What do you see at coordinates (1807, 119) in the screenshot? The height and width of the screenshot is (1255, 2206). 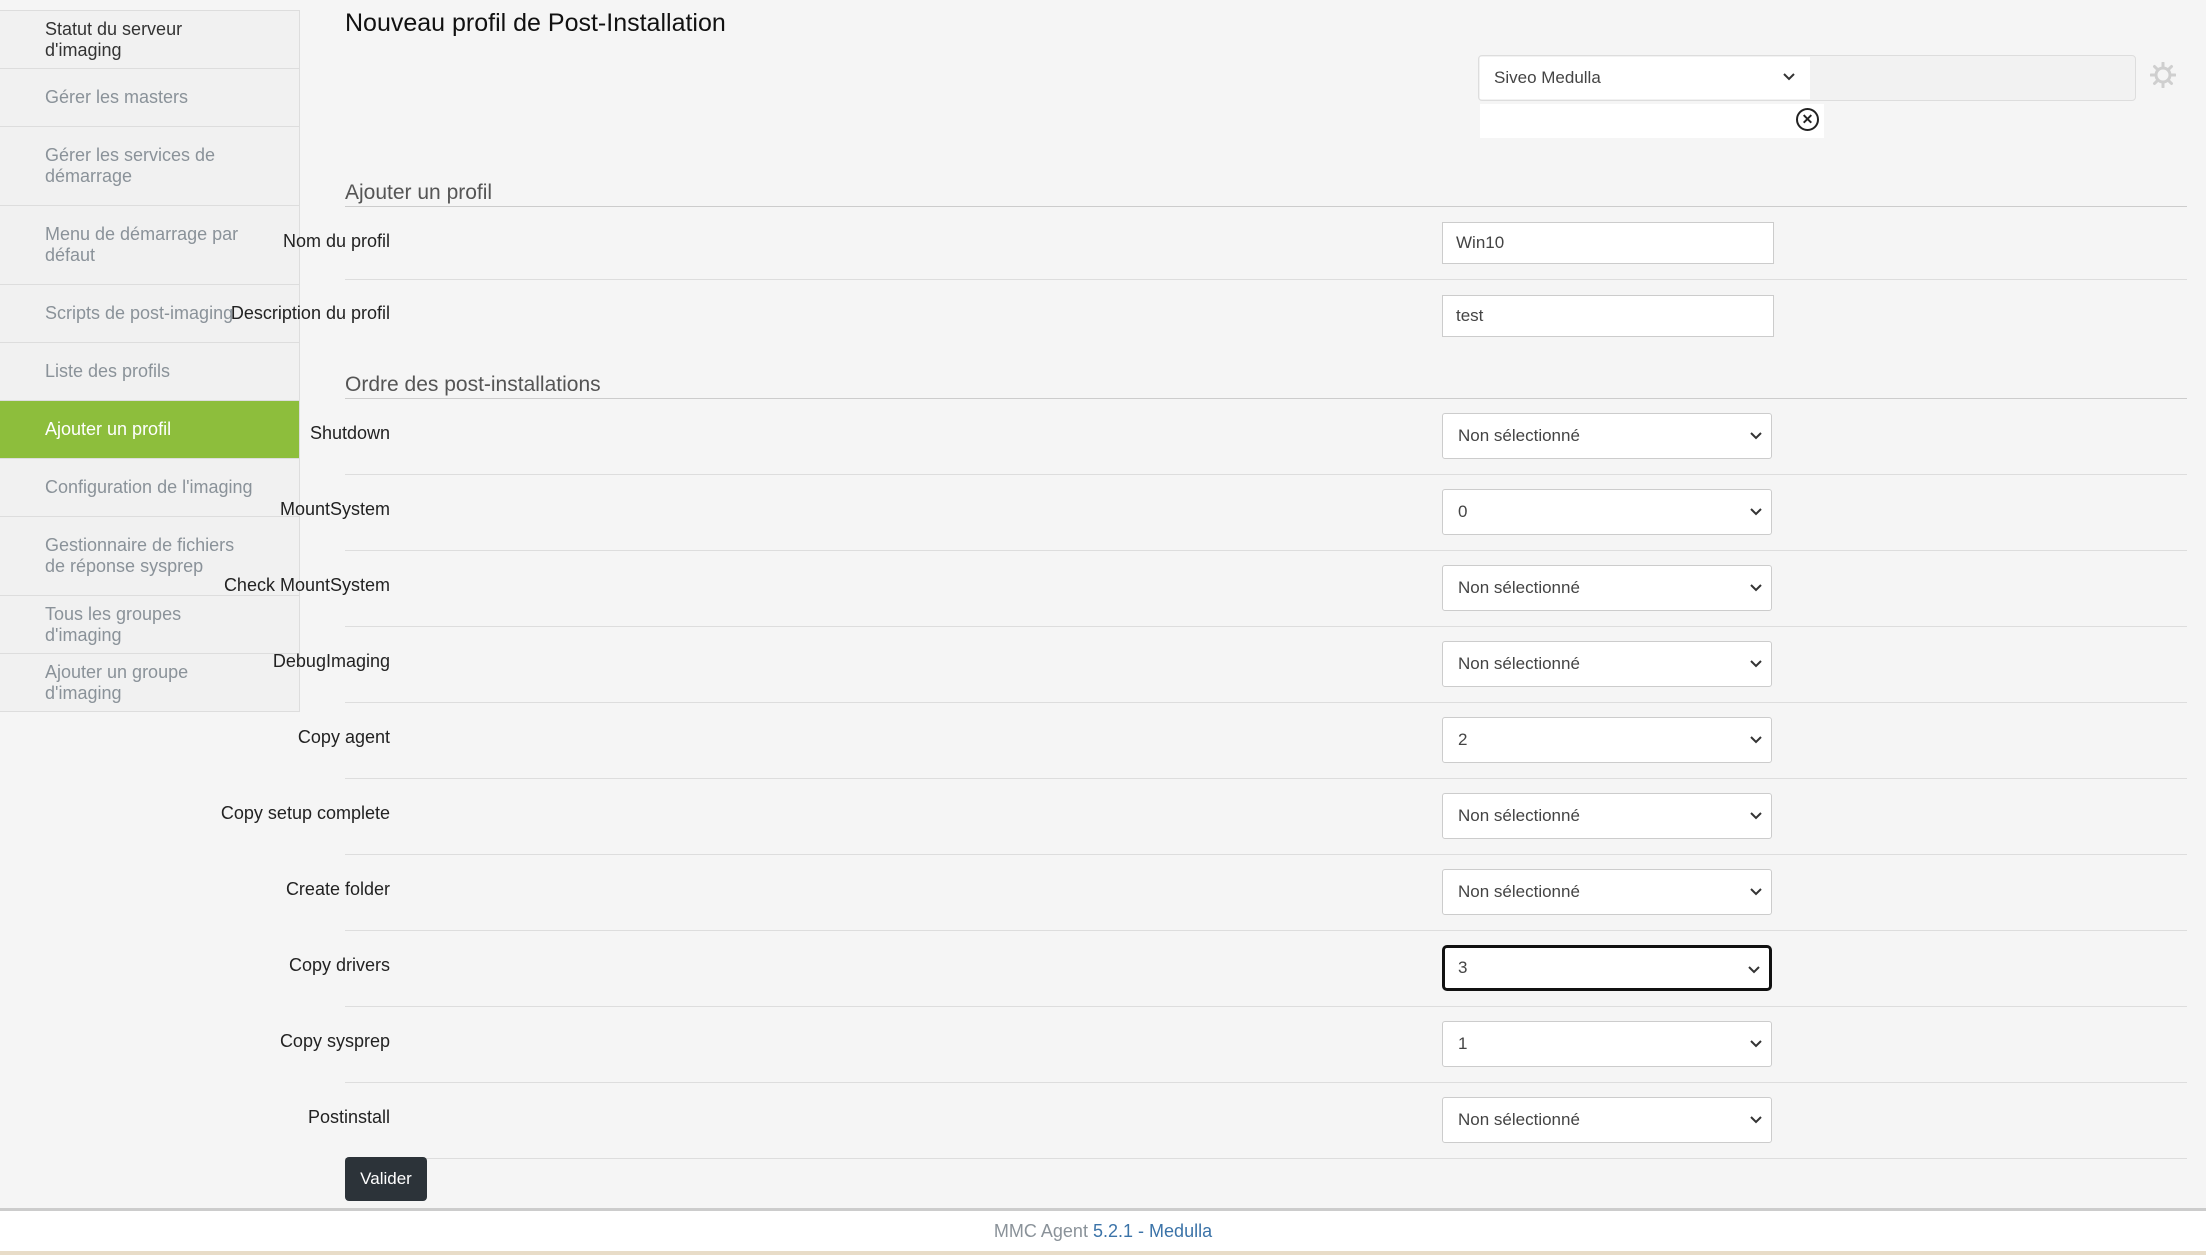 I see `clear-icon: ✕` at bounding box center [1807, 119].